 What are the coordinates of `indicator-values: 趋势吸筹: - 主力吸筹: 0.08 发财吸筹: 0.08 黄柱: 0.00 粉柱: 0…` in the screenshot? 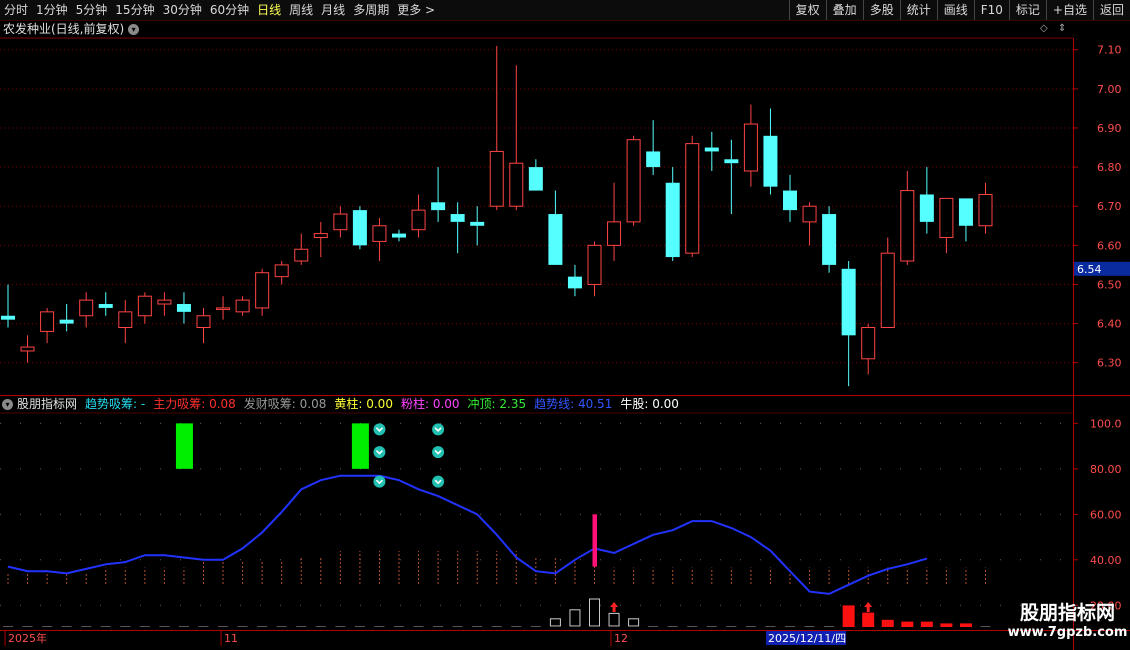 It's located at (386, 404).